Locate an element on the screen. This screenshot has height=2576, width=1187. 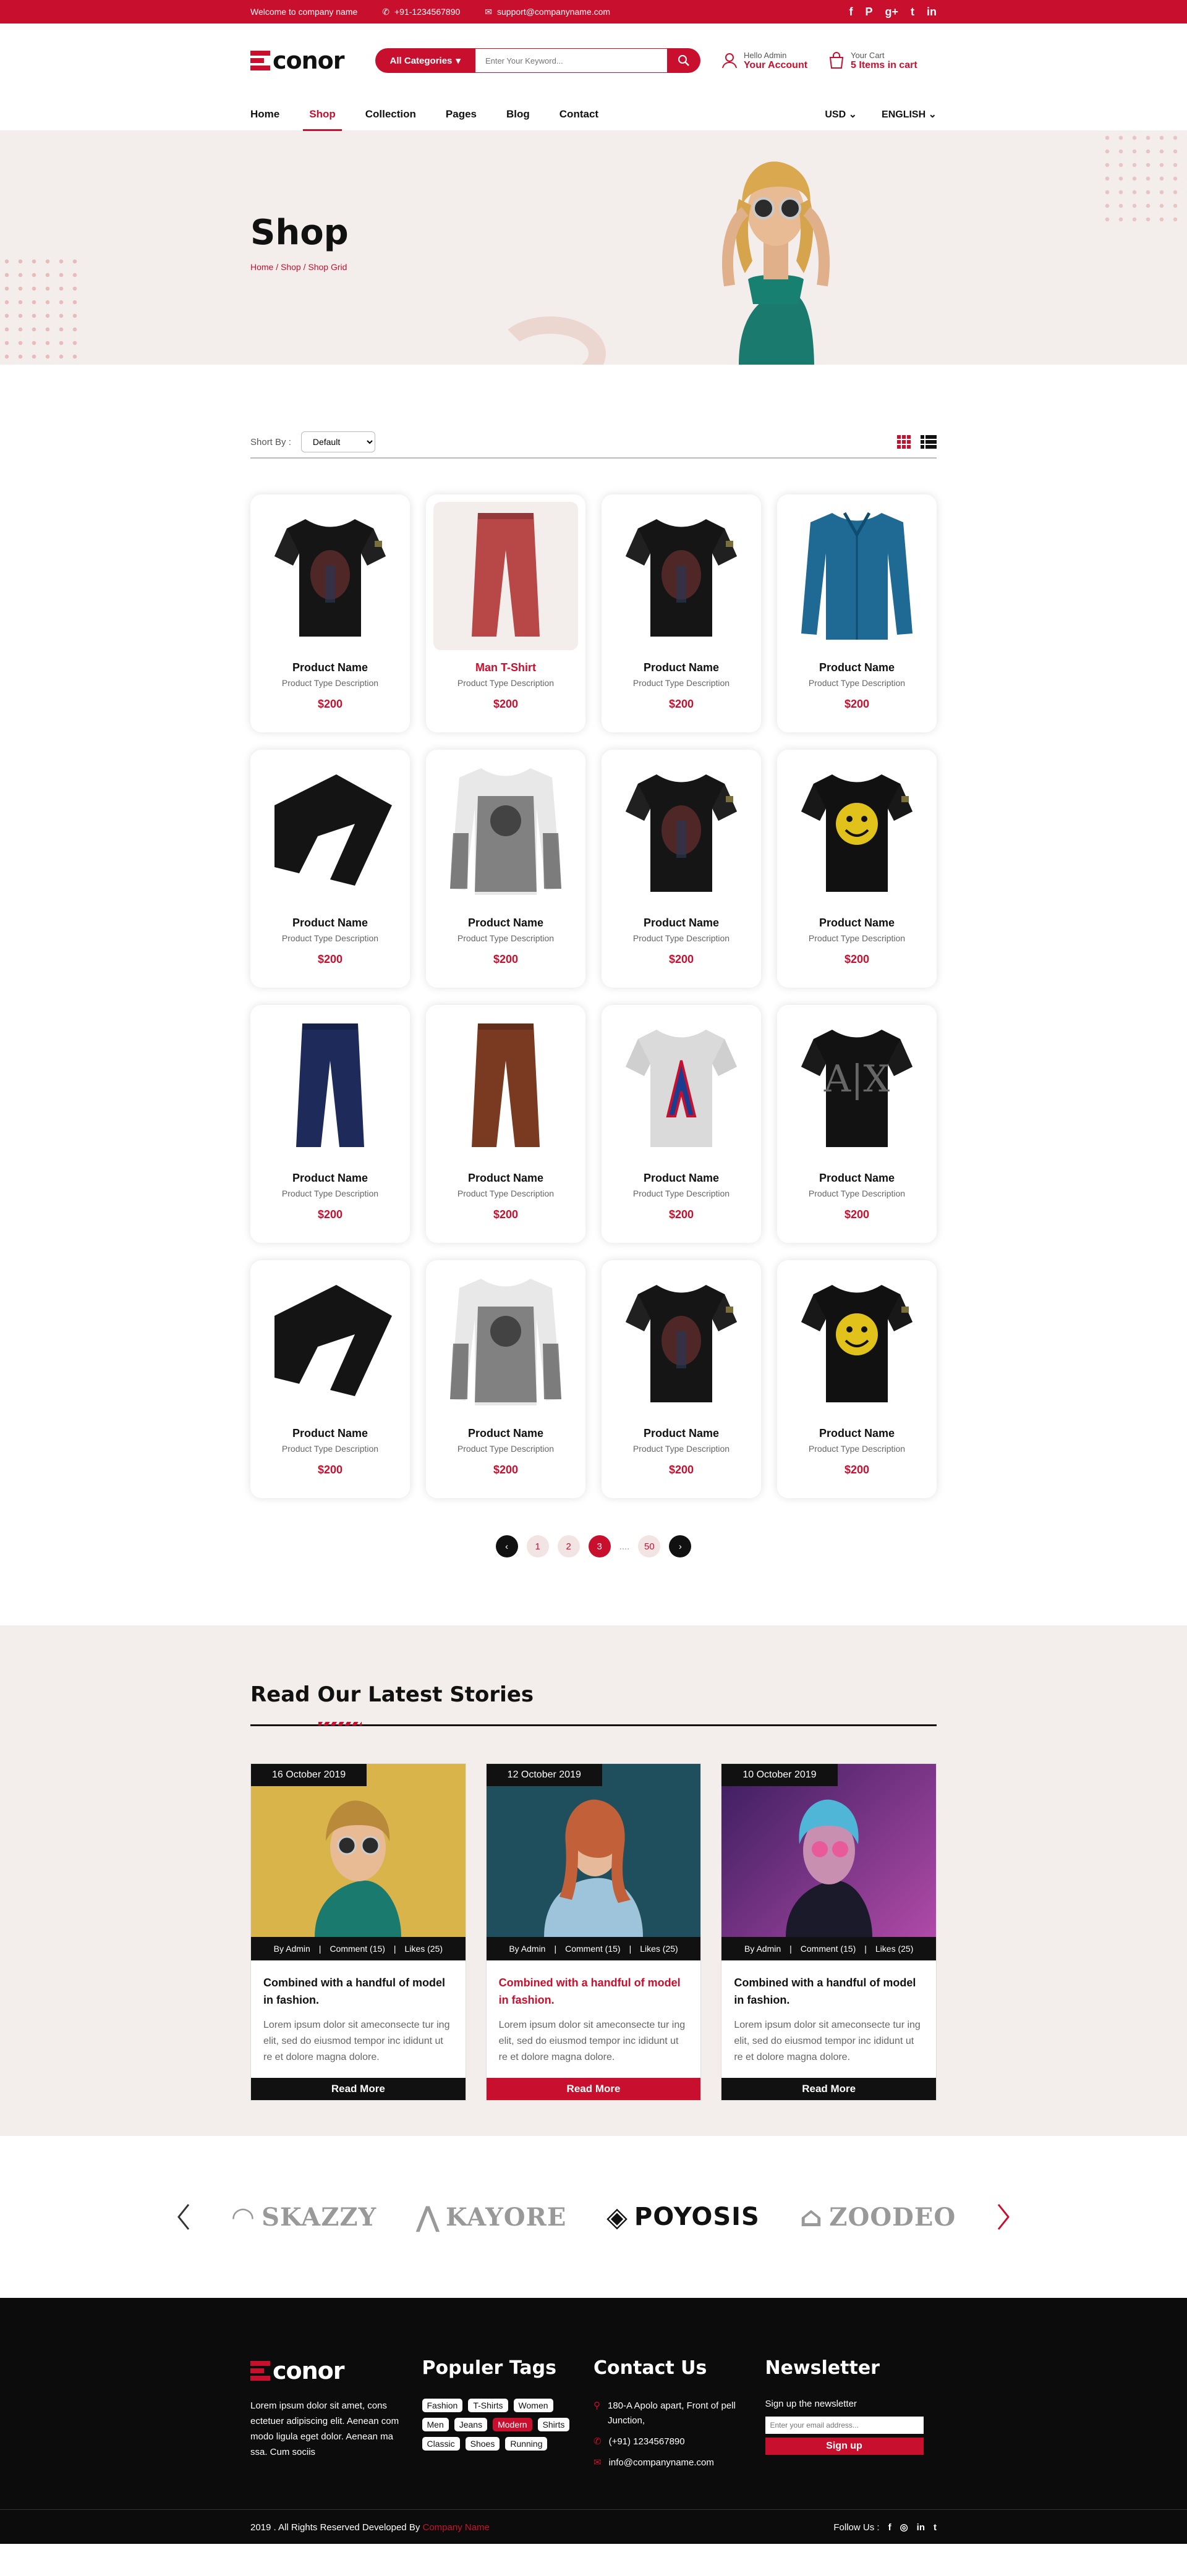
tag-chip: Running is located at coordinates (527, 2444).